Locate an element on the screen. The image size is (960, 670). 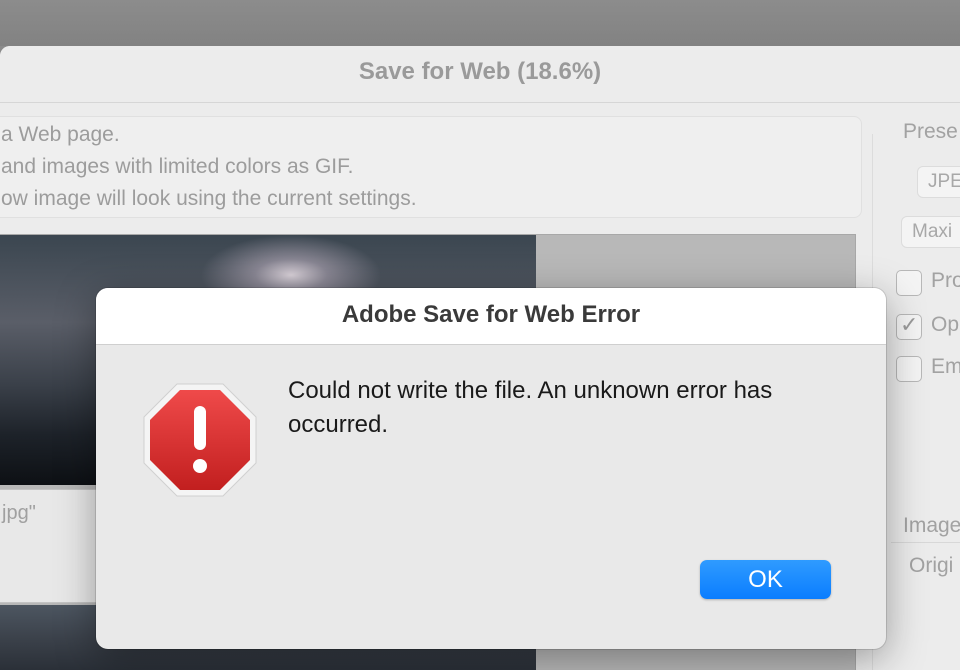
preset-label: Prese is located at coordinates (930, 131).